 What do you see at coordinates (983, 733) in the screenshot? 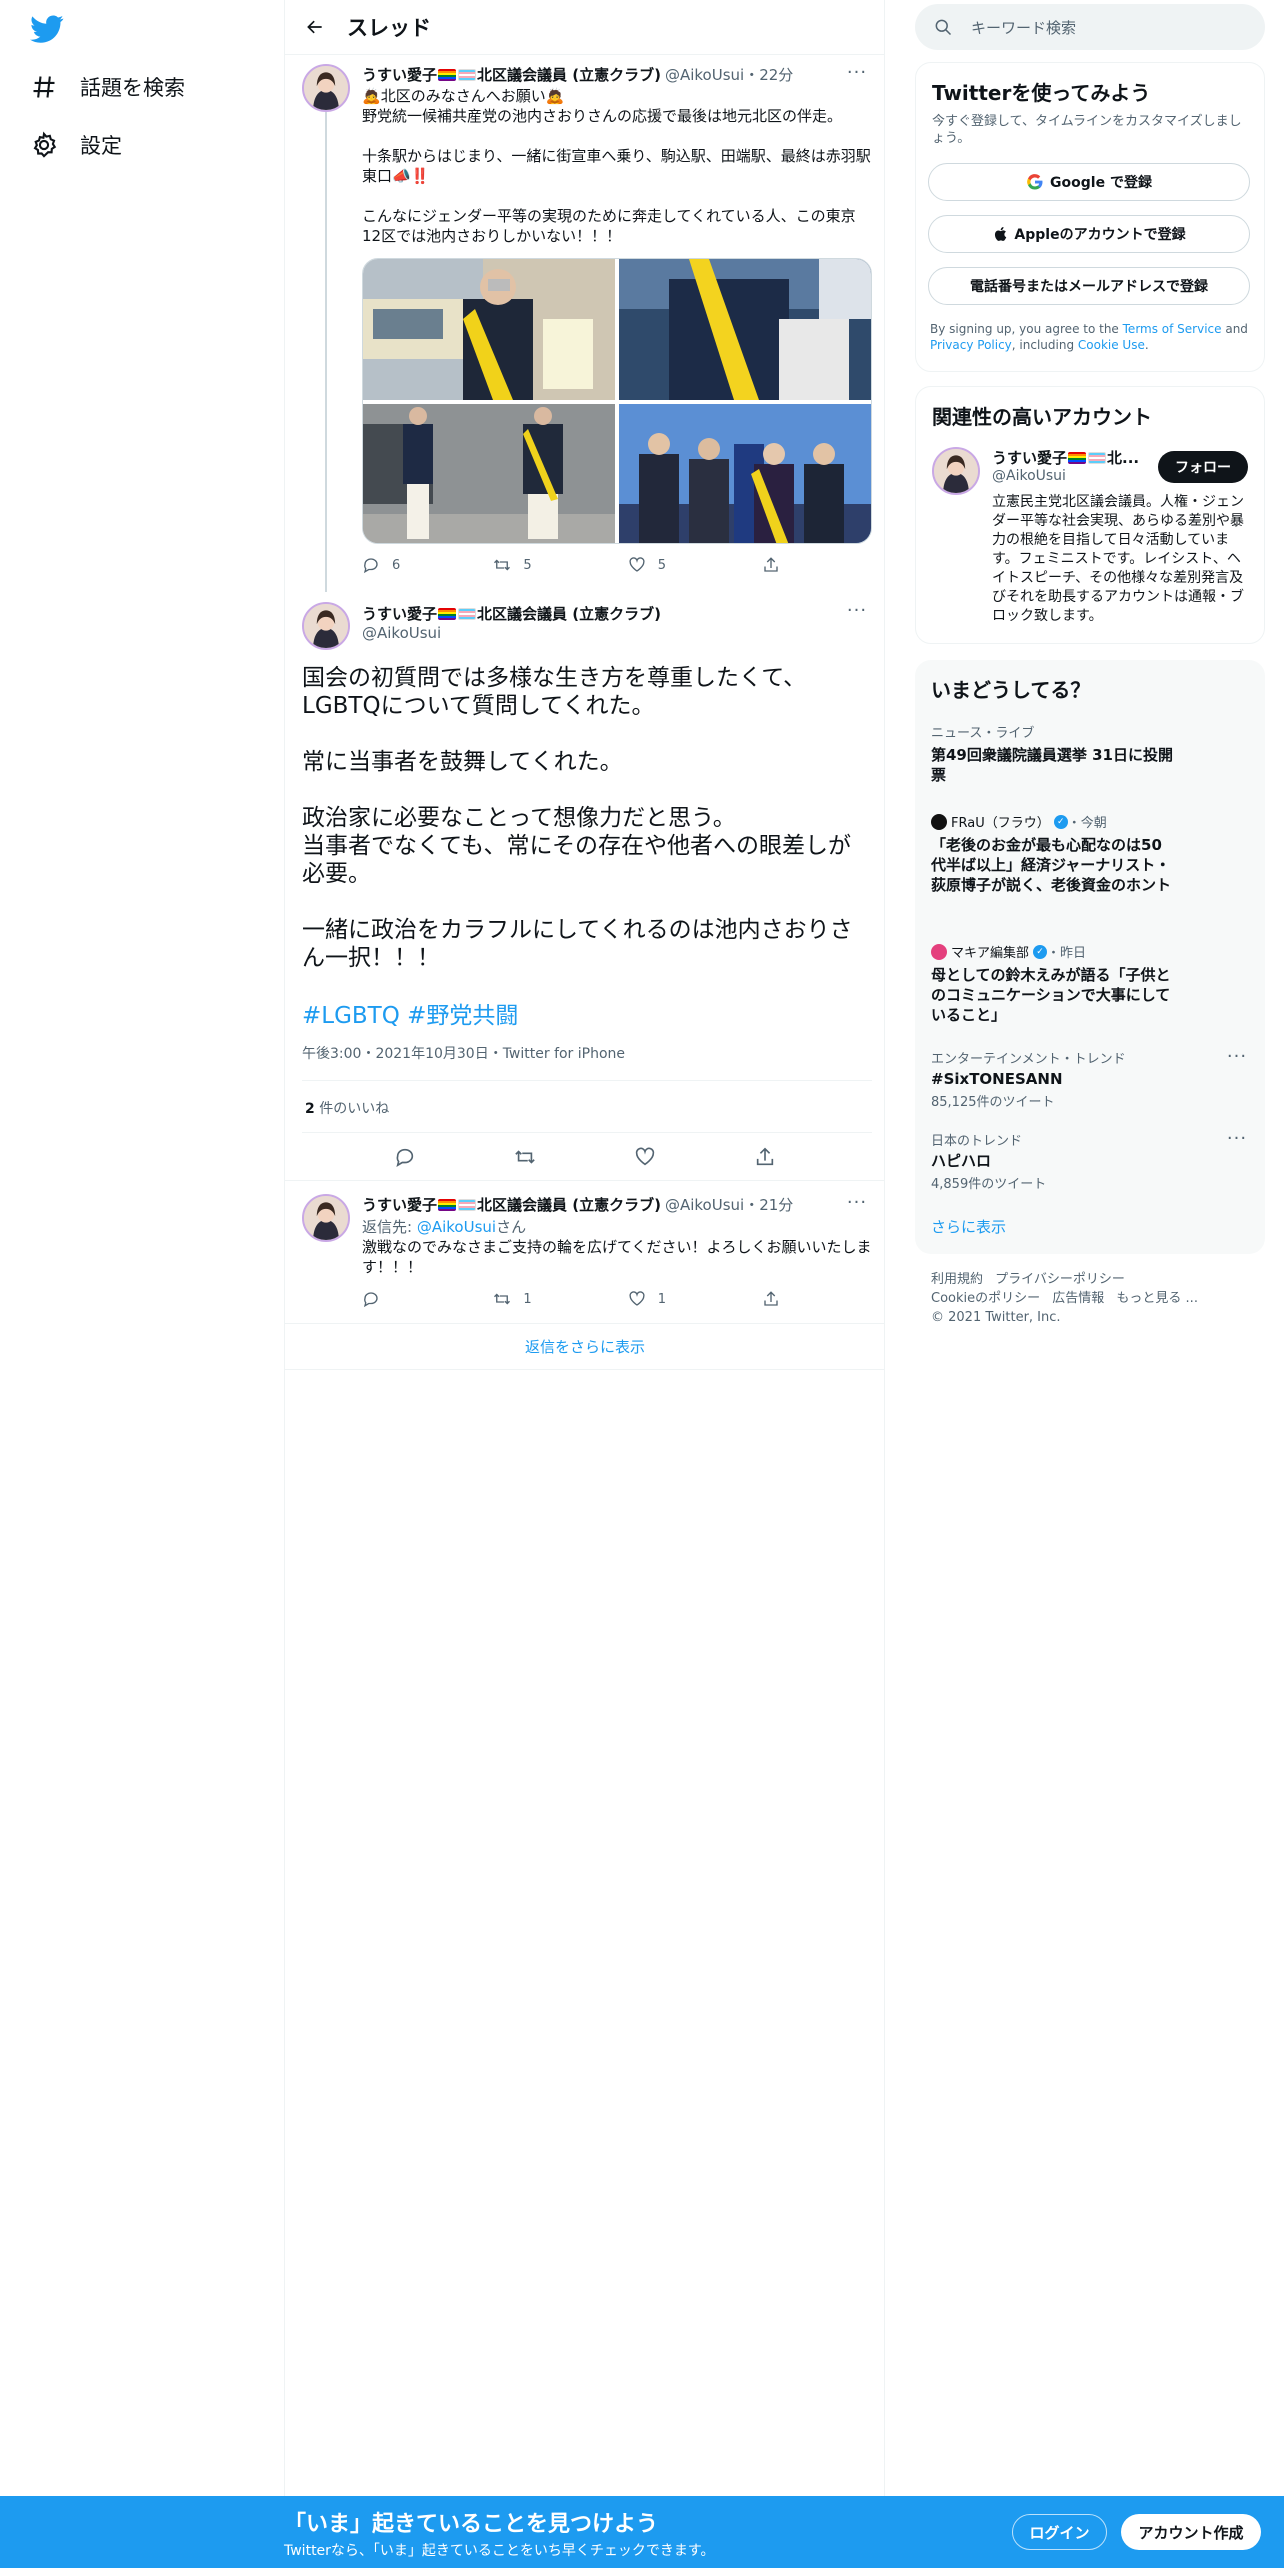
I see `trend-category: ニュース・ライブ` at bounding box center [983, 733].